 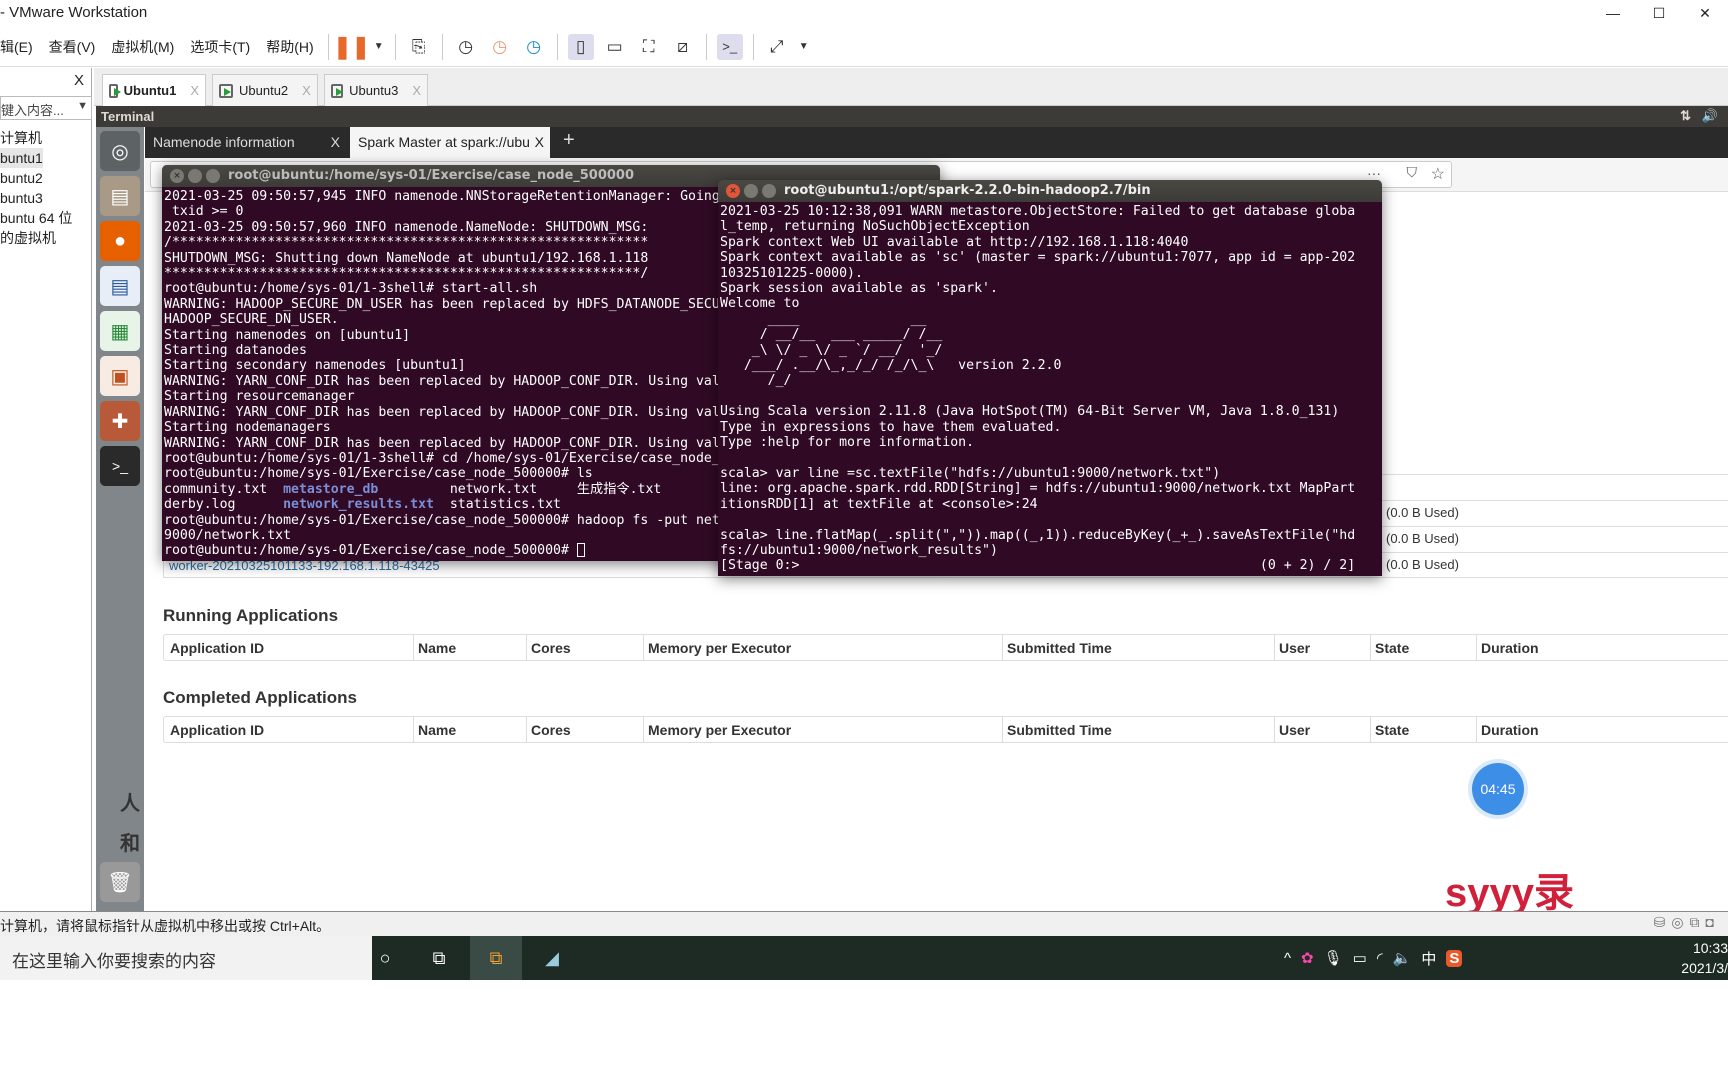 I want to click on tab-spark-master: Spark Master at spark://ubu X, so click(x=450, y=142).